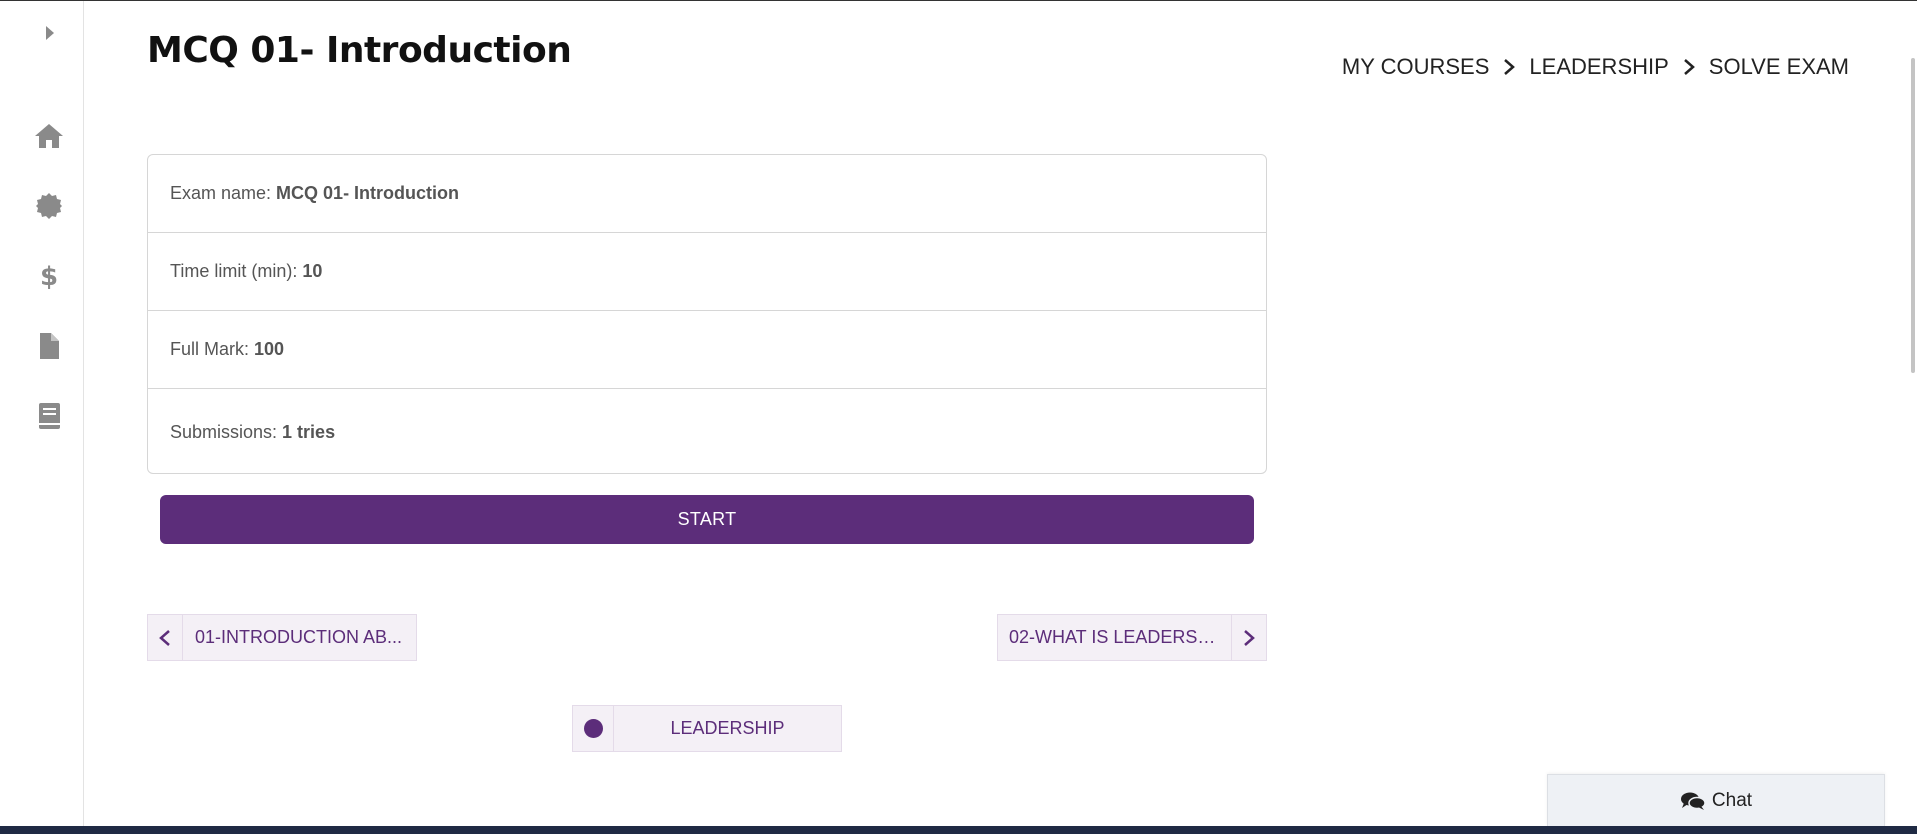 The height and width of the screenshot is (834, 1917). What do you see at coordinates (1778, 66) in the screenshot?
I see `breadcrumb-solve-exam: SOLVE EXAM` at bounding box center [1778, 66].